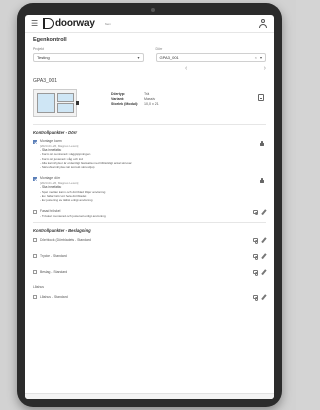 Image resolution: width=320 pixels, height=410 pixels. I want to click on spec-row: Storlek (Modul): 10,0 x 21, so click(135, 104).